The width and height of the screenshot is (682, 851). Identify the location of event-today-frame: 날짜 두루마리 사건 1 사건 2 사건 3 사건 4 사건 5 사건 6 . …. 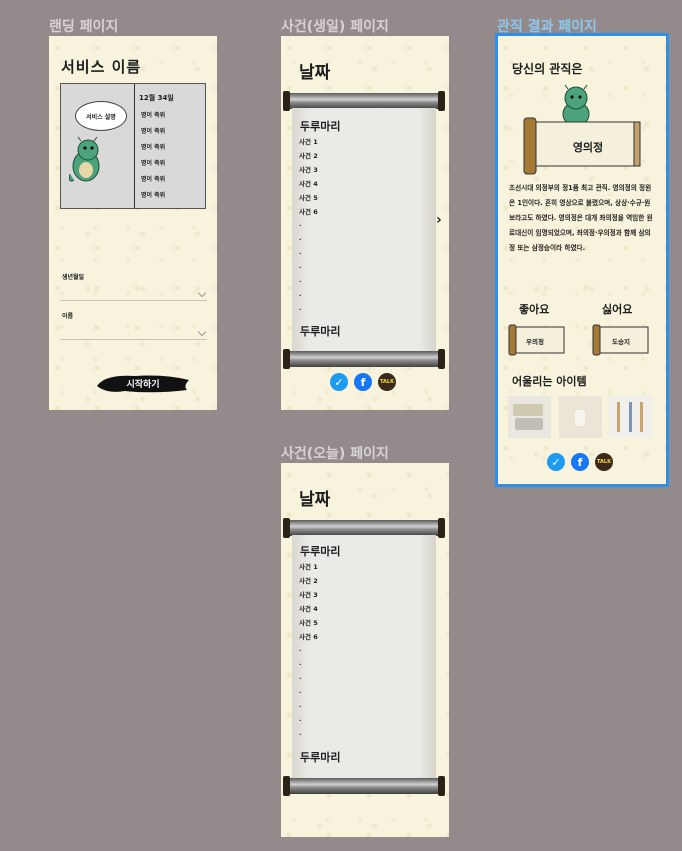
(365, 650).